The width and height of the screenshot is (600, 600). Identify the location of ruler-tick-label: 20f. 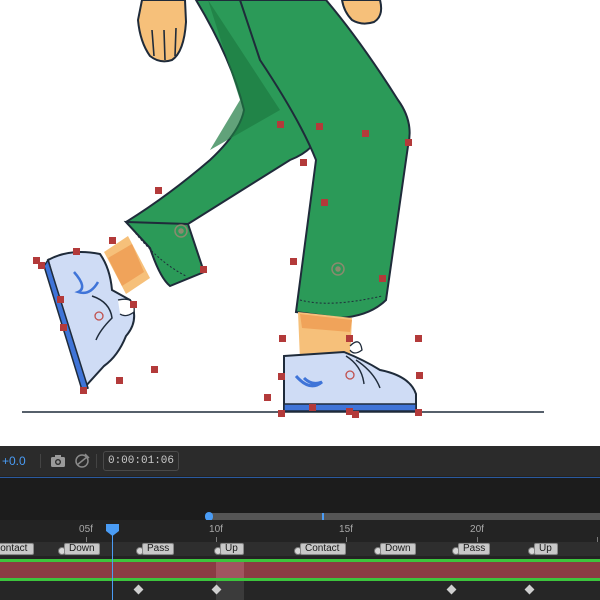
(477, 529).